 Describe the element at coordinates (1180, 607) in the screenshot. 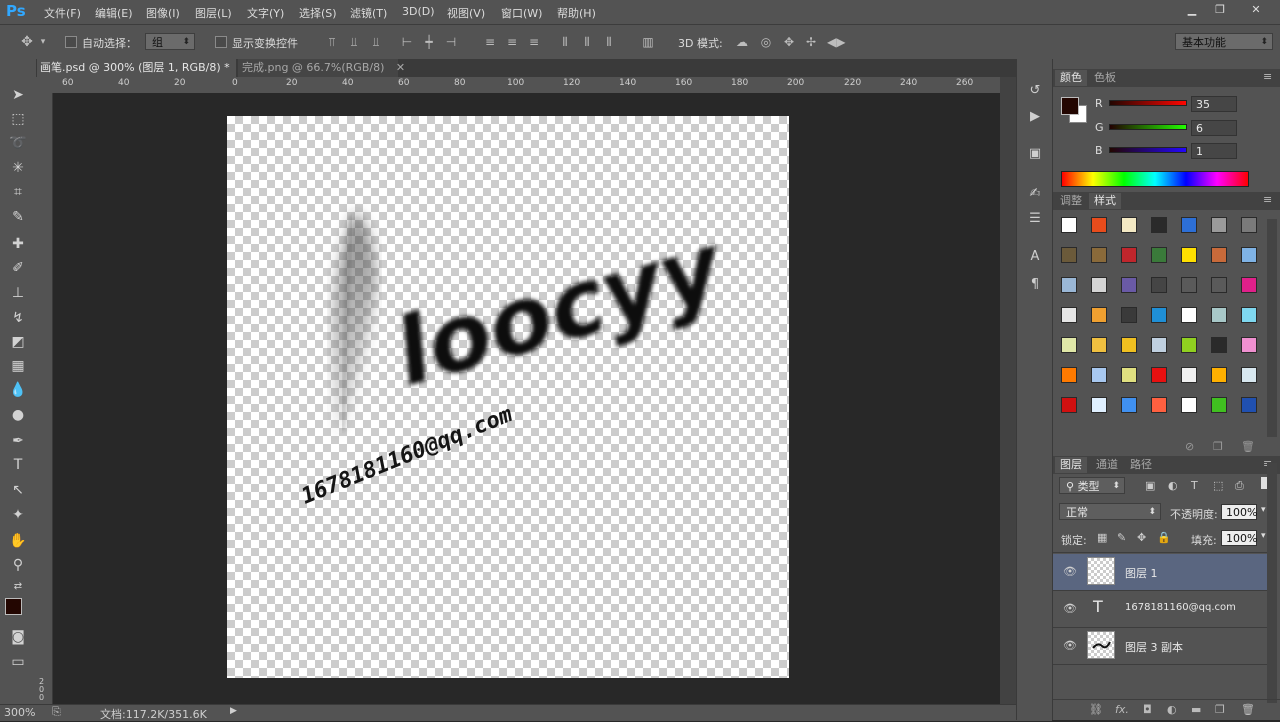

I see `layer-name: 1678181160@qq.com` at that location.